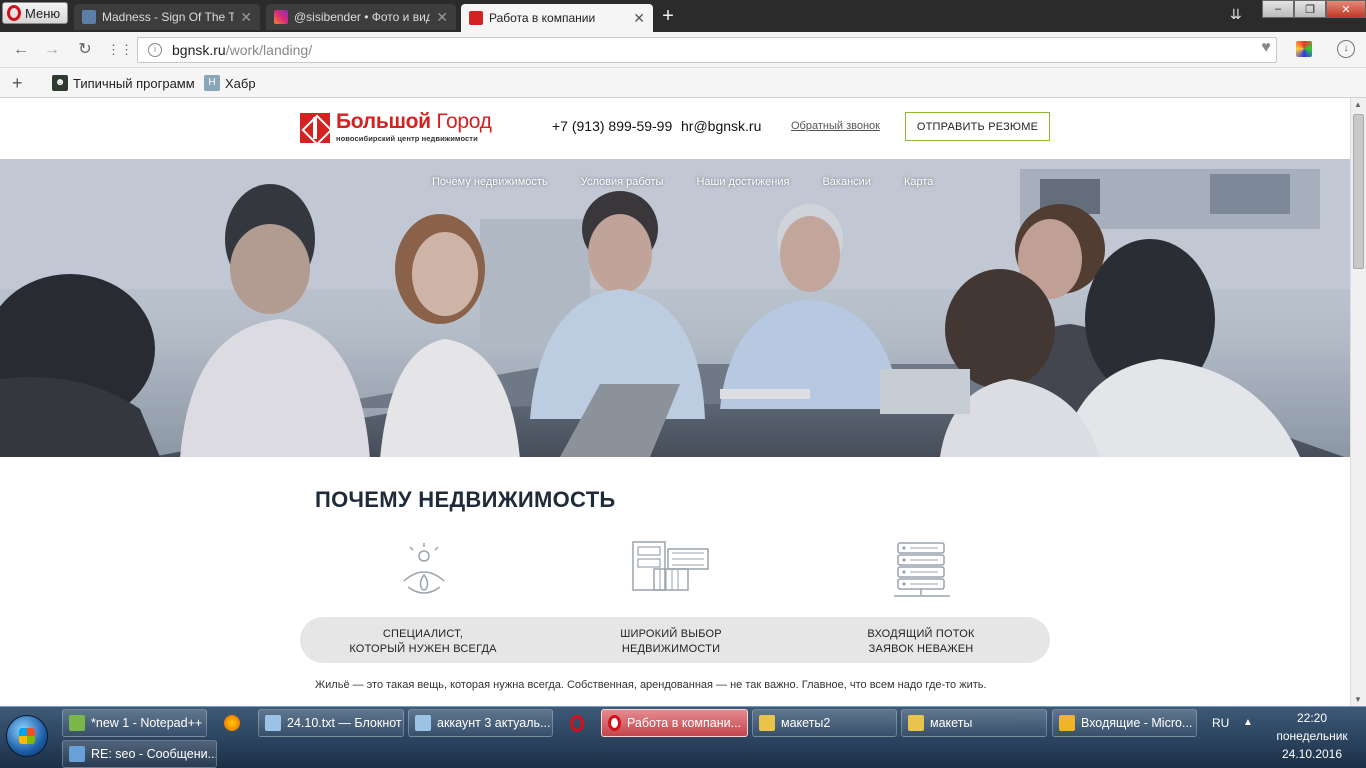 This screenshot has height=768, width=1366. I want to click on bookmark-heart-icon: ♥, so click(1266, 49).